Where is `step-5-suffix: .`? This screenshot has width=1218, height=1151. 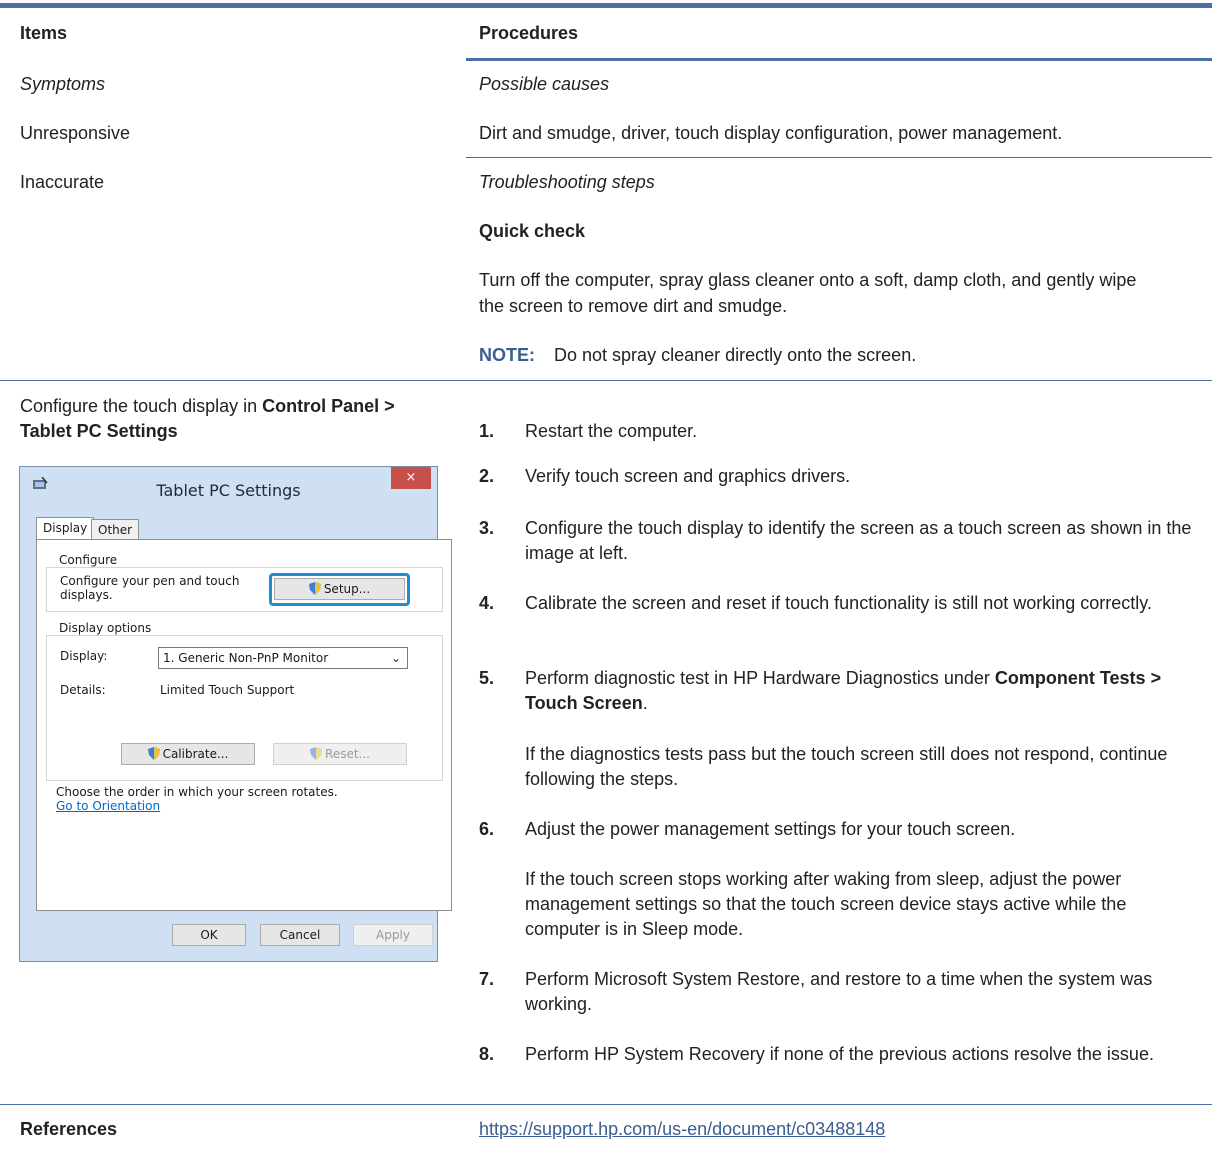 step-5-suffix: . is located at coordinates (645, 703).